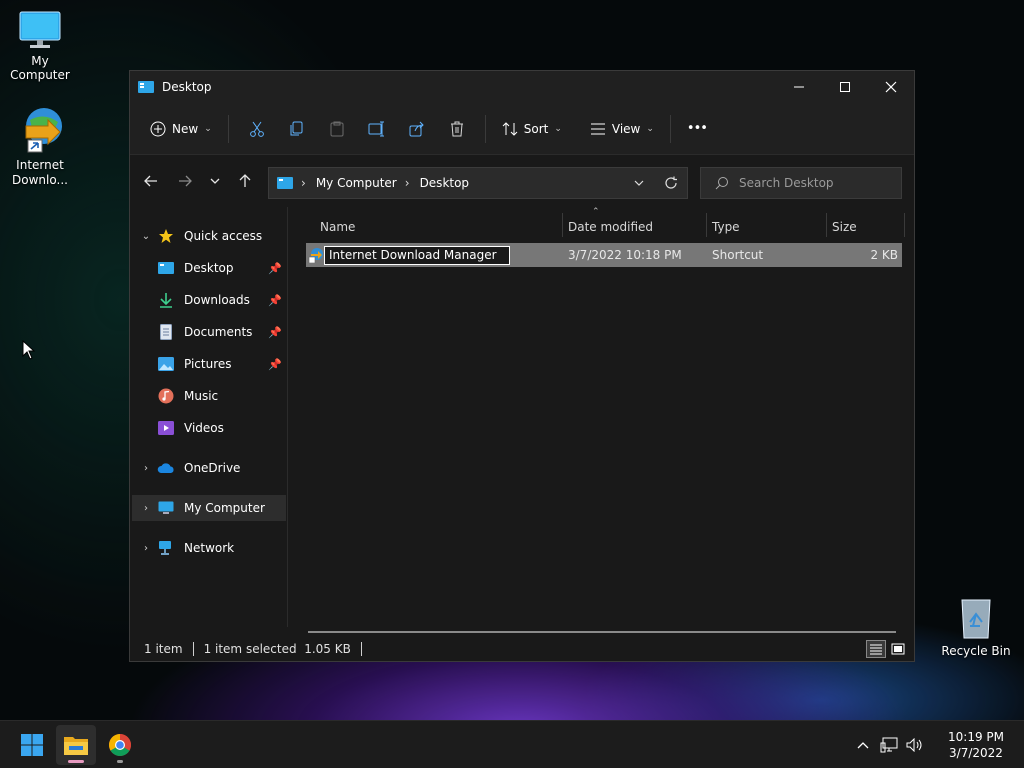 This screenshot has width=1024, height=768. I want to click on sidebar-item-quick-access: ⌄ Quick access, so click(209, 236).